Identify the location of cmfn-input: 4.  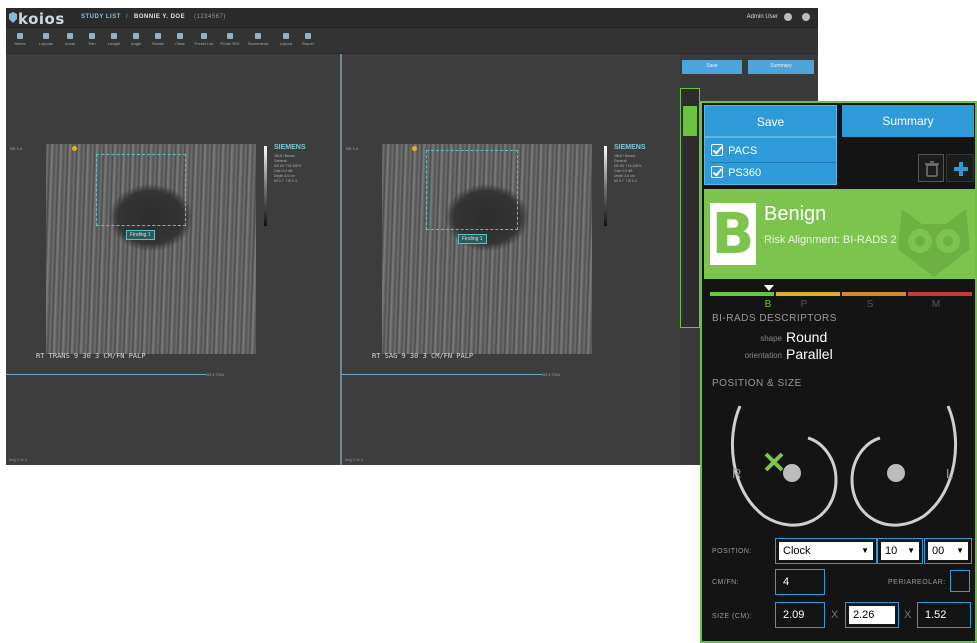
(800, 582).